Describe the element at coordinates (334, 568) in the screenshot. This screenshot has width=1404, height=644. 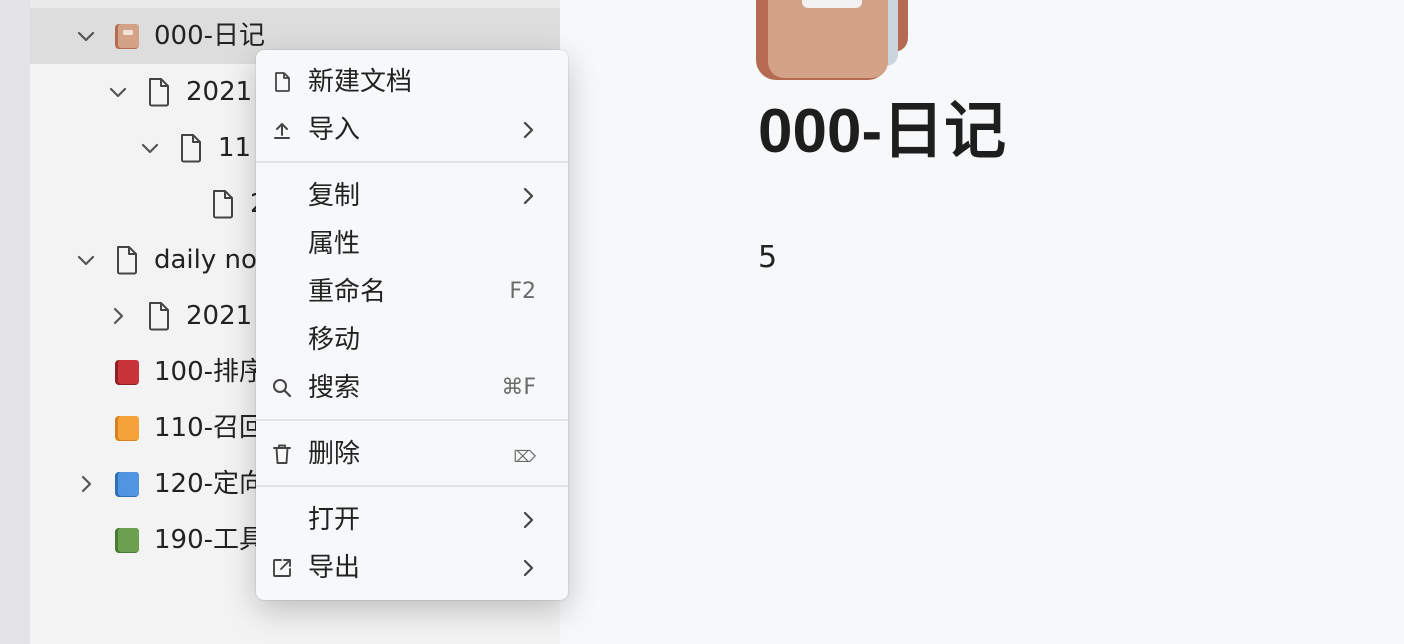
I see `menu-item-label: 导出` at that location.